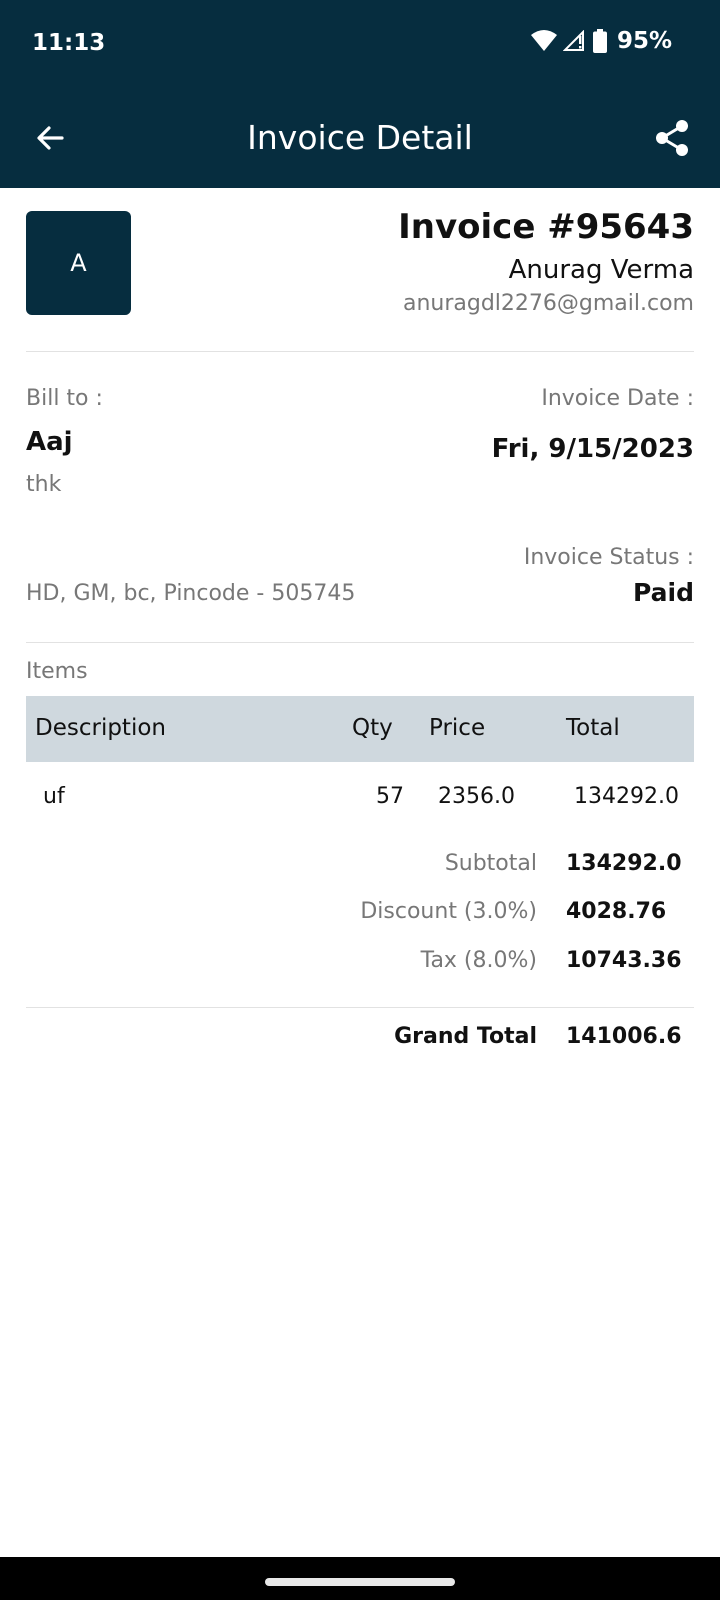 The height and width of the screenshot is (1600, 720). What do you see at coordinates (644, 41) in the screenshot?
I see `battery-percent: 95%` at bounding box center [644, 41].